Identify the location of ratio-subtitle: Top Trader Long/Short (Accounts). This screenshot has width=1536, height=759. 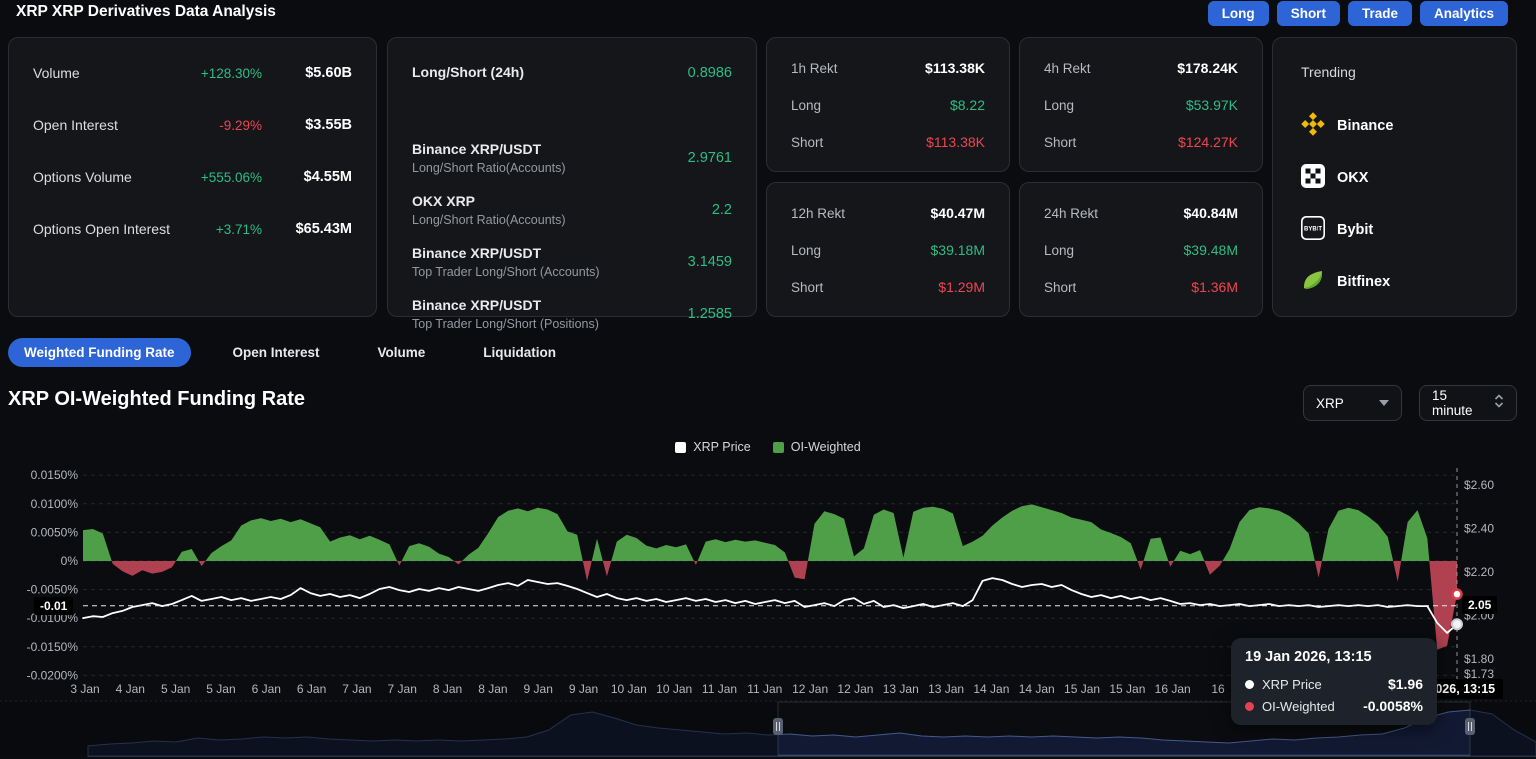
(506, 272).